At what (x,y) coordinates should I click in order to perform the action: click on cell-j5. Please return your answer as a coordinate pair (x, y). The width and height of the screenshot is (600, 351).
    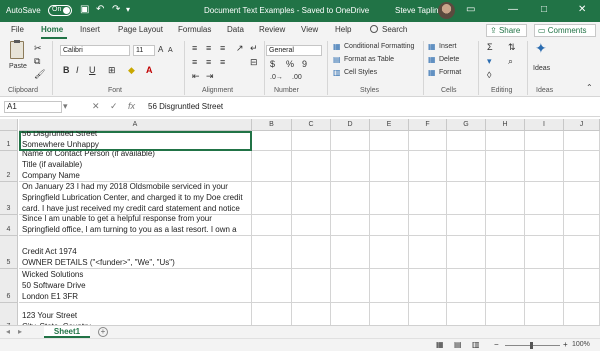
    Looking at the image, I should click on (582, 252).